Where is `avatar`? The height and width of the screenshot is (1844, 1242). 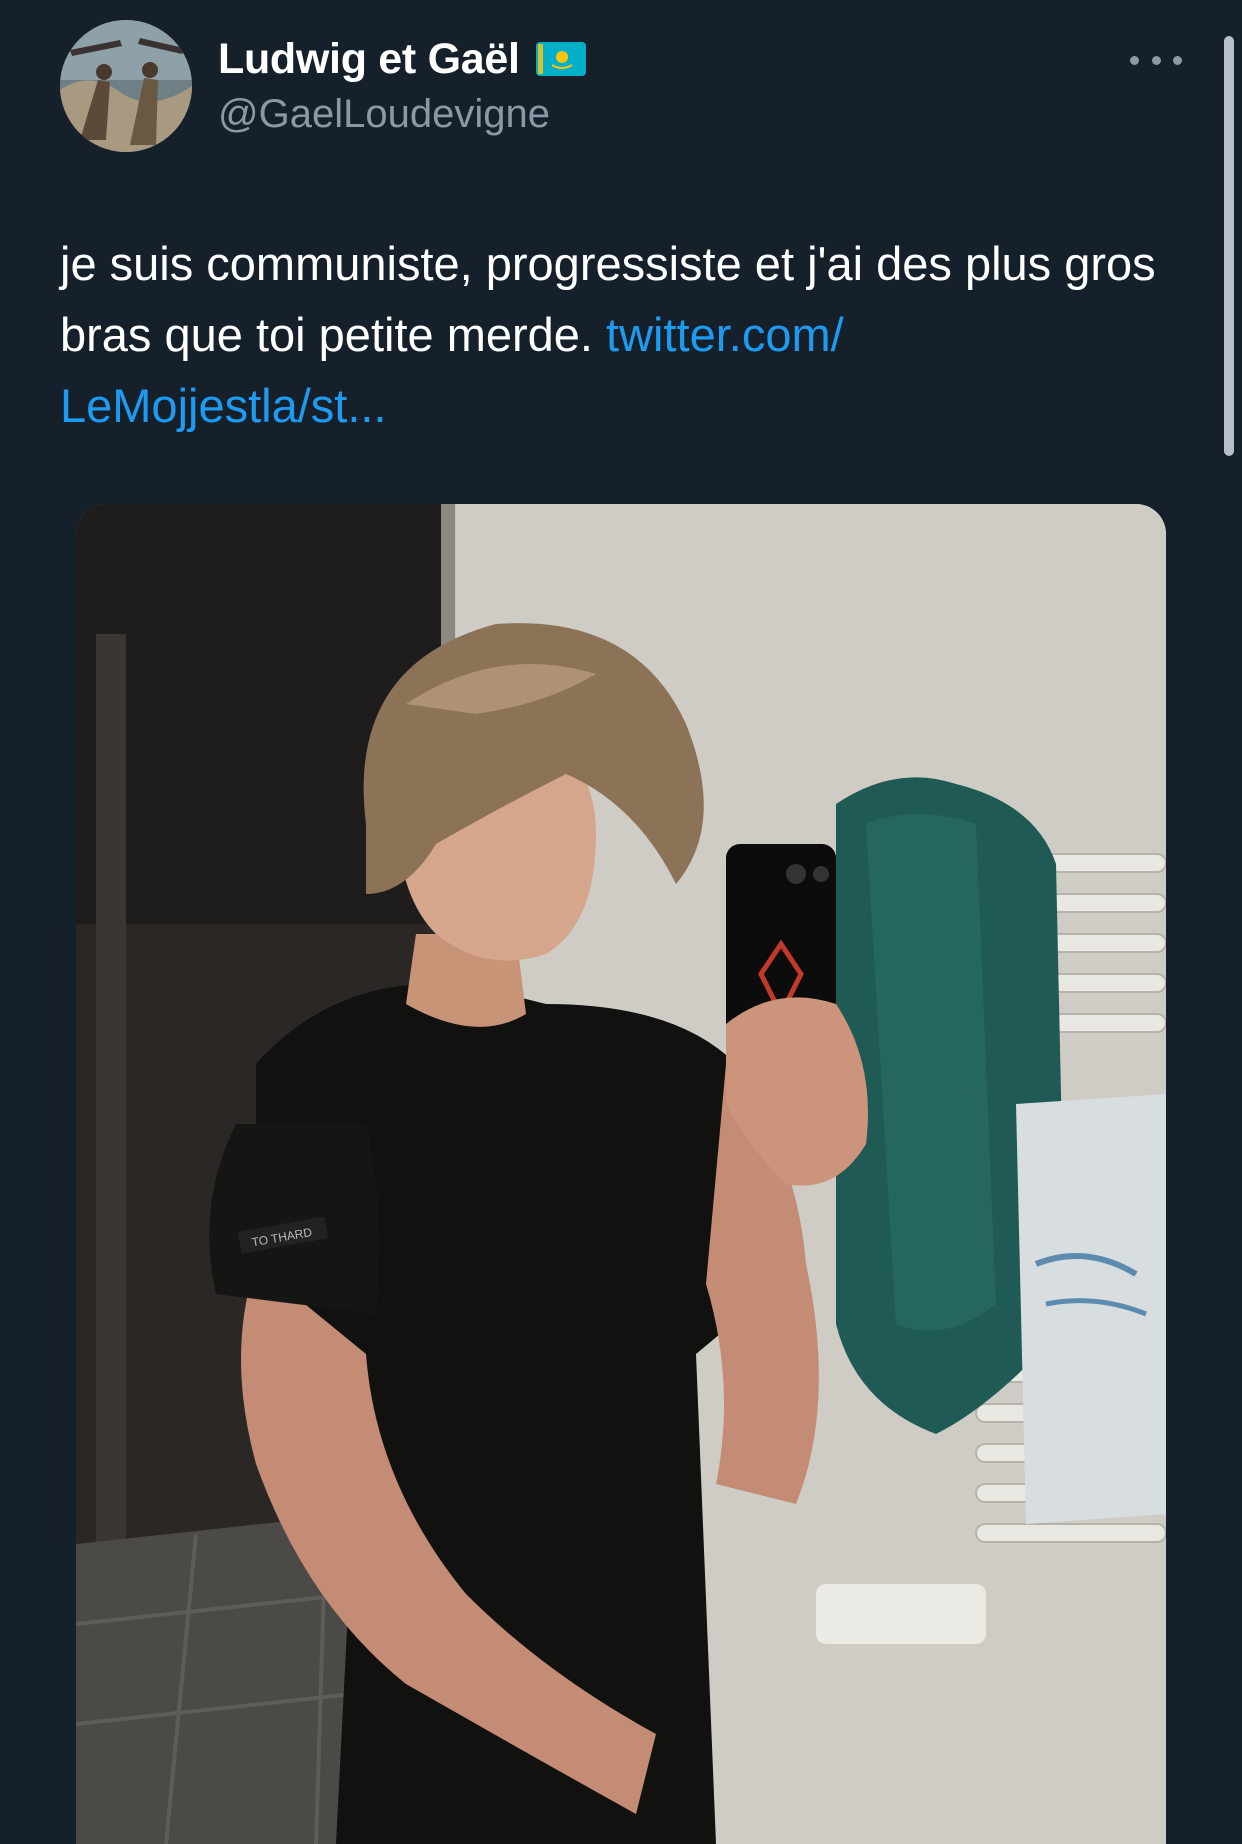 avatar is located at coordinates (126, 86).